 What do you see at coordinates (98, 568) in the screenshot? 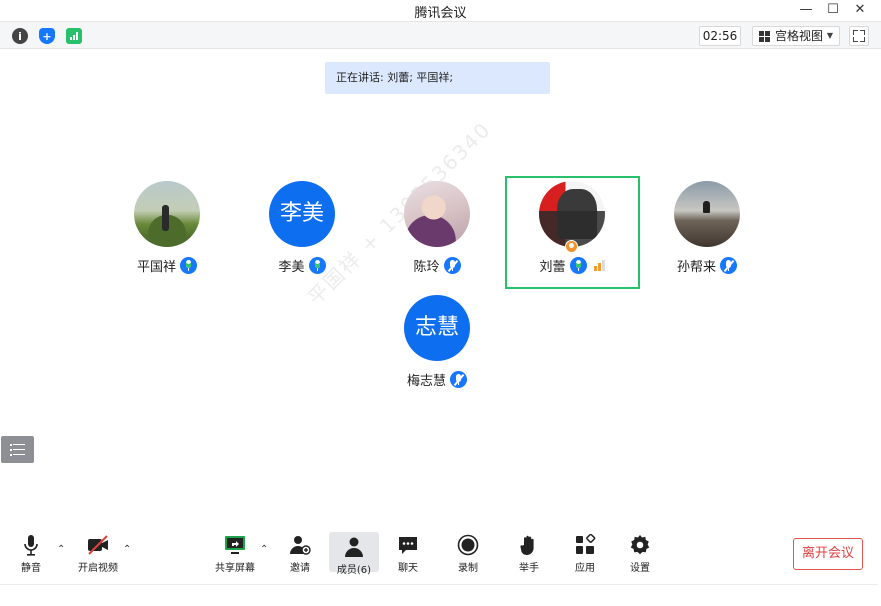
I see `video-label: 开启视频` at bounding box center [98, 568].